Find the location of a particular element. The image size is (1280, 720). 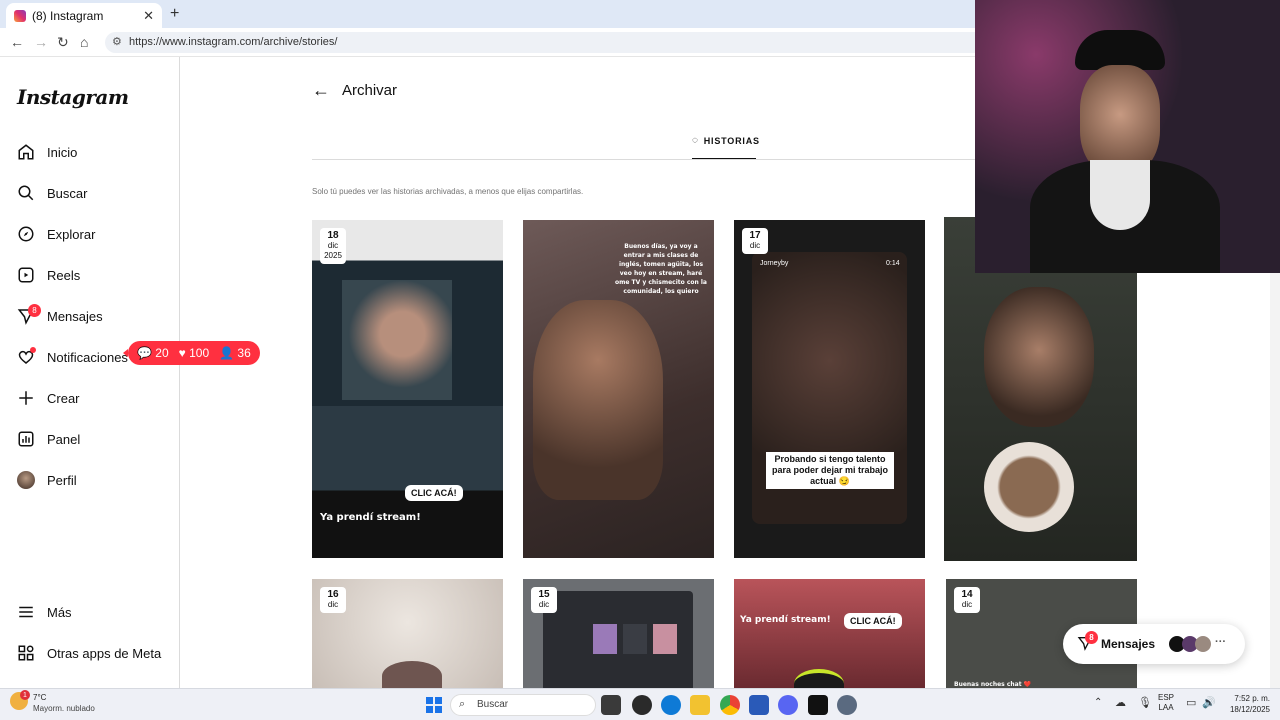

thumb-b is located at coordinates (635, 639).